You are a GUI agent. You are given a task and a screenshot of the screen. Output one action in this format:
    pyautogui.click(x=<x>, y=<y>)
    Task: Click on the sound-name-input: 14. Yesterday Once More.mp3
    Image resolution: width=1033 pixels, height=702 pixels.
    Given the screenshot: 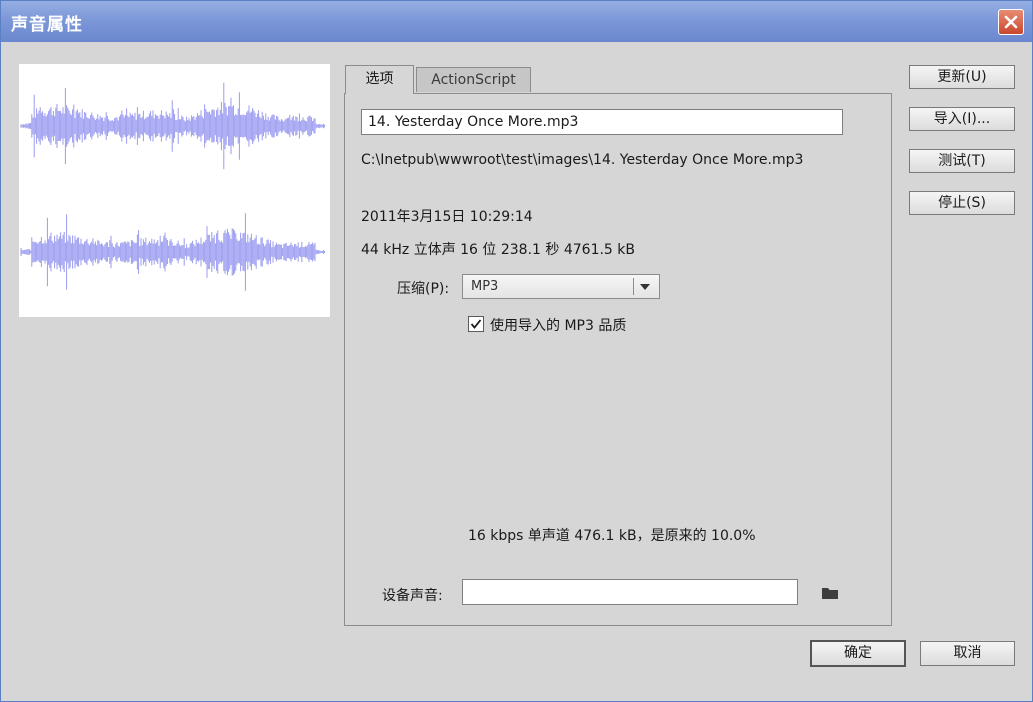 What is the action you would take?
    pyautogui.click(x=602, y=122)
    